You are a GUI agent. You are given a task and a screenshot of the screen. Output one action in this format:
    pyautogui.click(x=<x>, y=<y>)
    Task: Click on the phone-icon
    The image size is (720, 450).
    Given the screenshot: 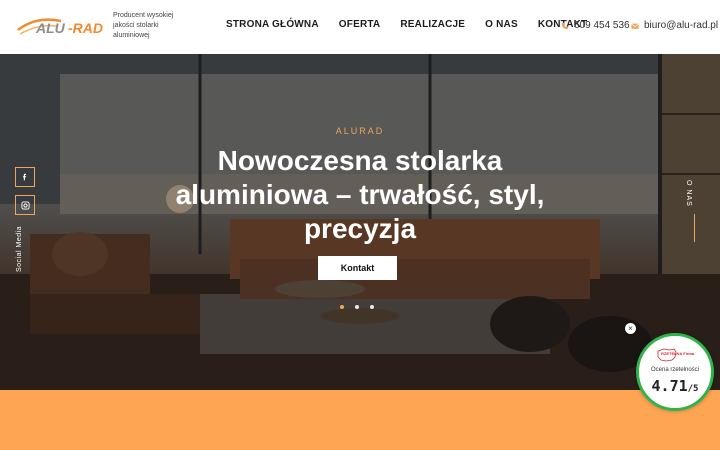 What is the action you would take?
    pyautogui.click(x=565, y=25)
    